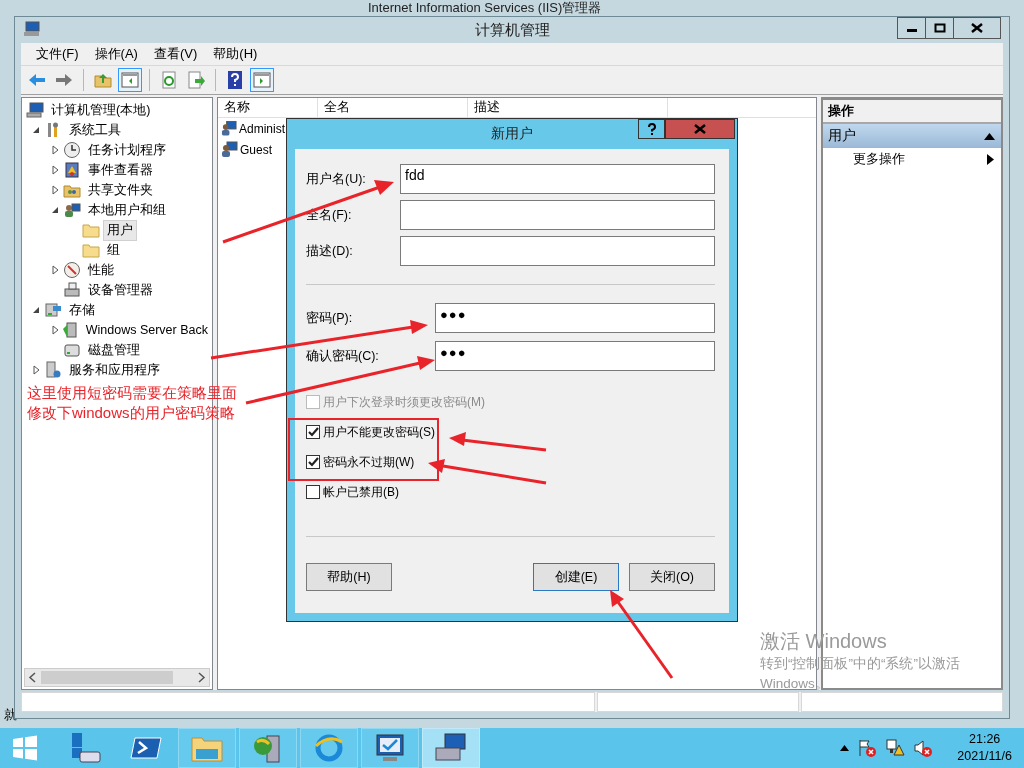 The width and height of the screenshot is (1024, 768). What do you see at coordinates (82, 310) in the screenshot?
I see `tree-item: 存储` at bounding box center [82, 310].